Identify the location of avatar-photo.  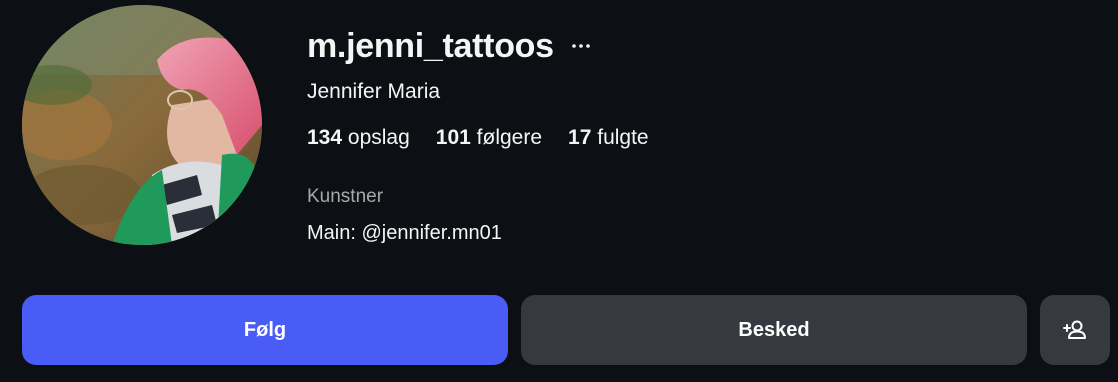
(142, 125).